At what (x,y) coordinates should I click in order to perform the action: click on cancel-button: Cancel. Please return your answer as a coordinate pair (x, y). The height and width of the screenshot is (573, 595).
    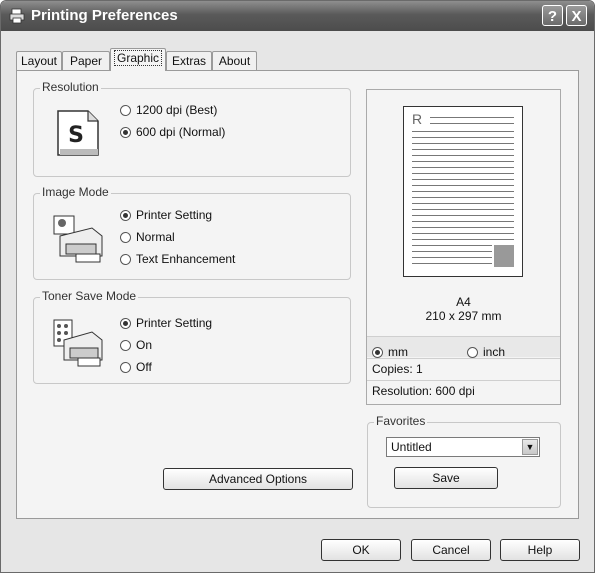
    Looking at the image, I should click on (451, 550).